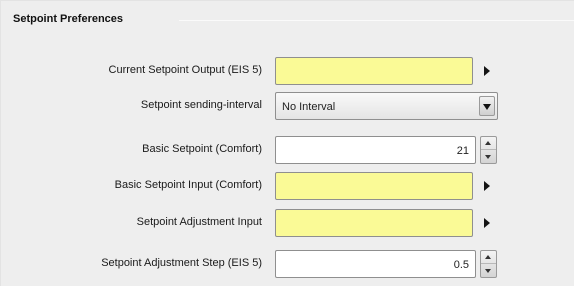 The height and width of the screenshot is (286, 574). What do you see at coordinates (374, 223) in the screenshot?
I see `setpoint-adjustment-input-field` at bounding box center [374, 223].